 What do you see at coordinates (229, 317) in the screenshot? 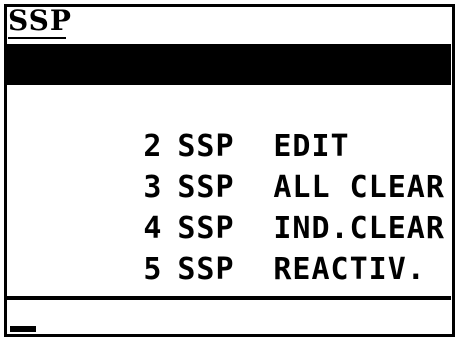
I see `input-line` at bounding box center [229, 317].